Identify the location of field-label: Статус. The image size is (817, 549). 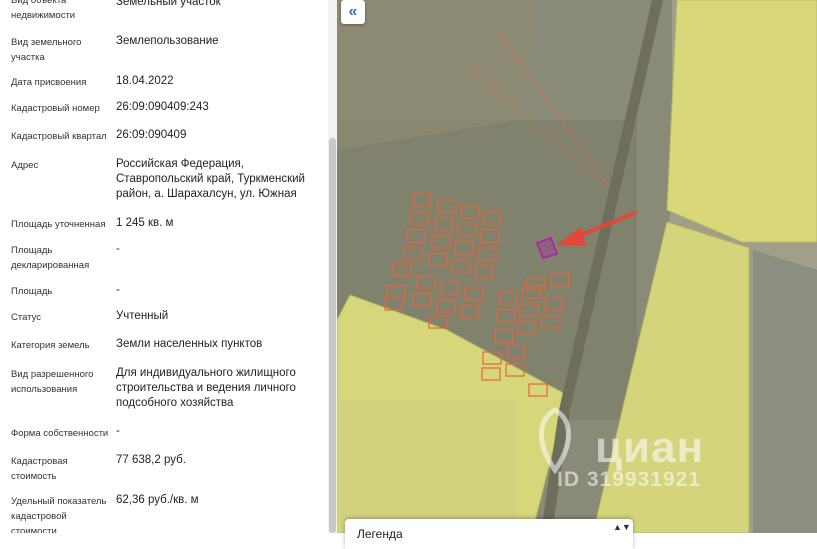
(26, 317).